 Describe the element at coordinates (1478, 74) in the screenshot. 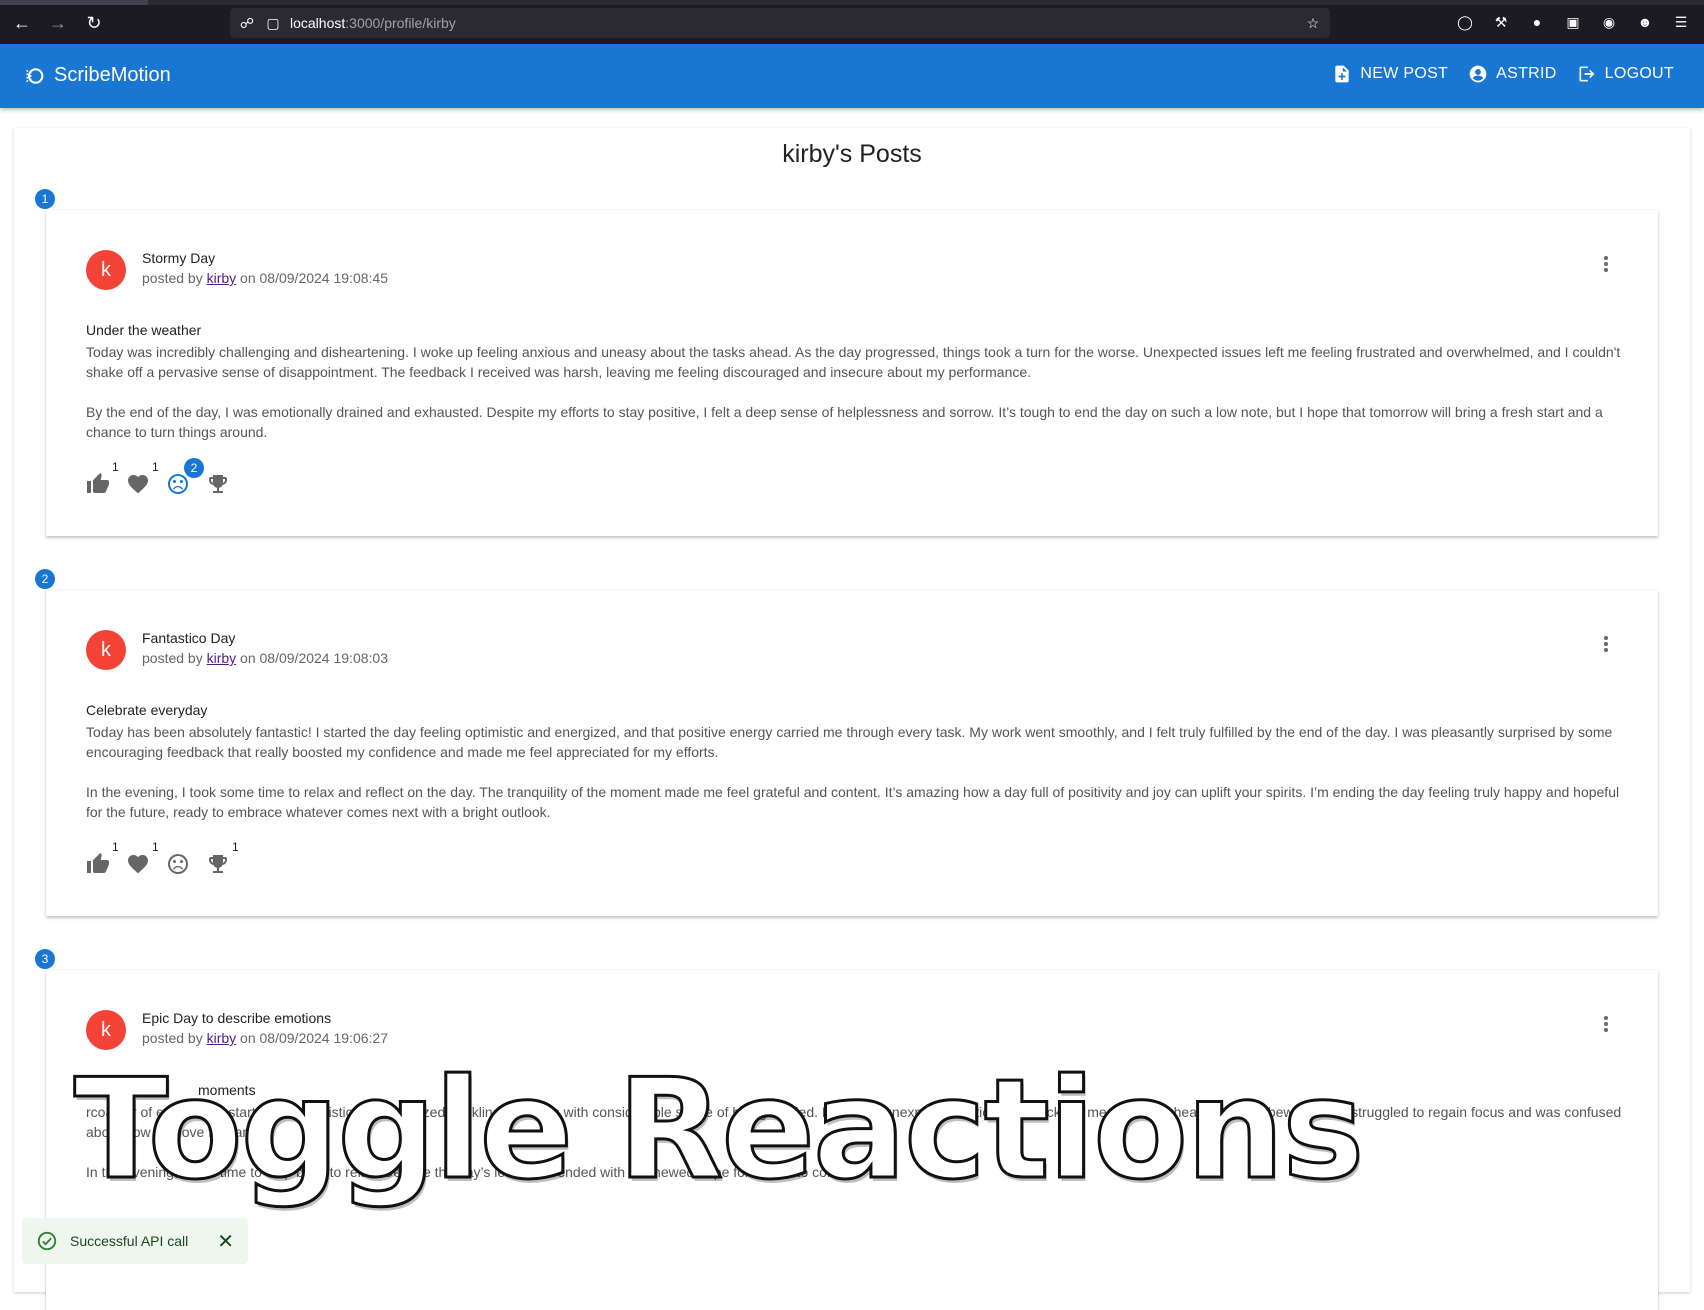

I see `account-circle-icon` at that location.